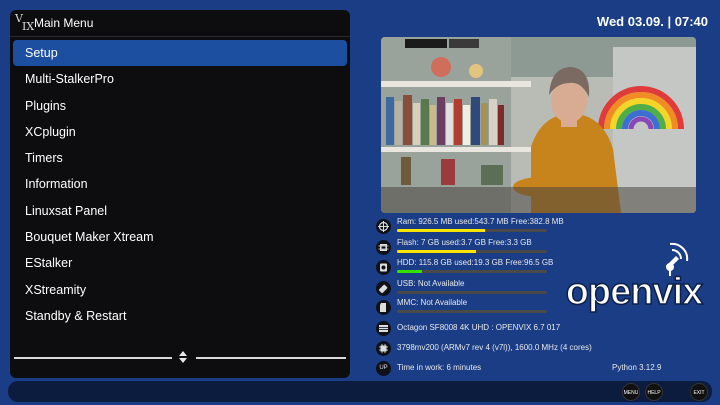  I want to click on hdd-bar-fill, so click(410, 271).